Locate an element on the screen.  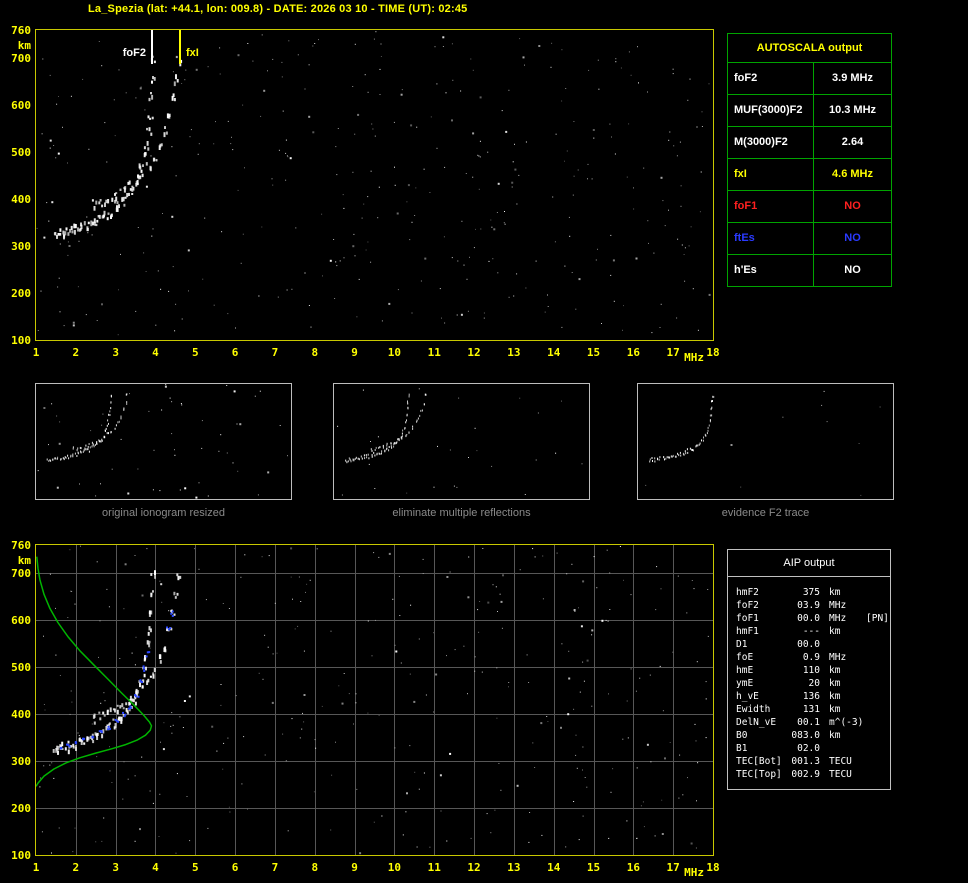
x-tick-label: 5 is located at coordinates (195, 352).